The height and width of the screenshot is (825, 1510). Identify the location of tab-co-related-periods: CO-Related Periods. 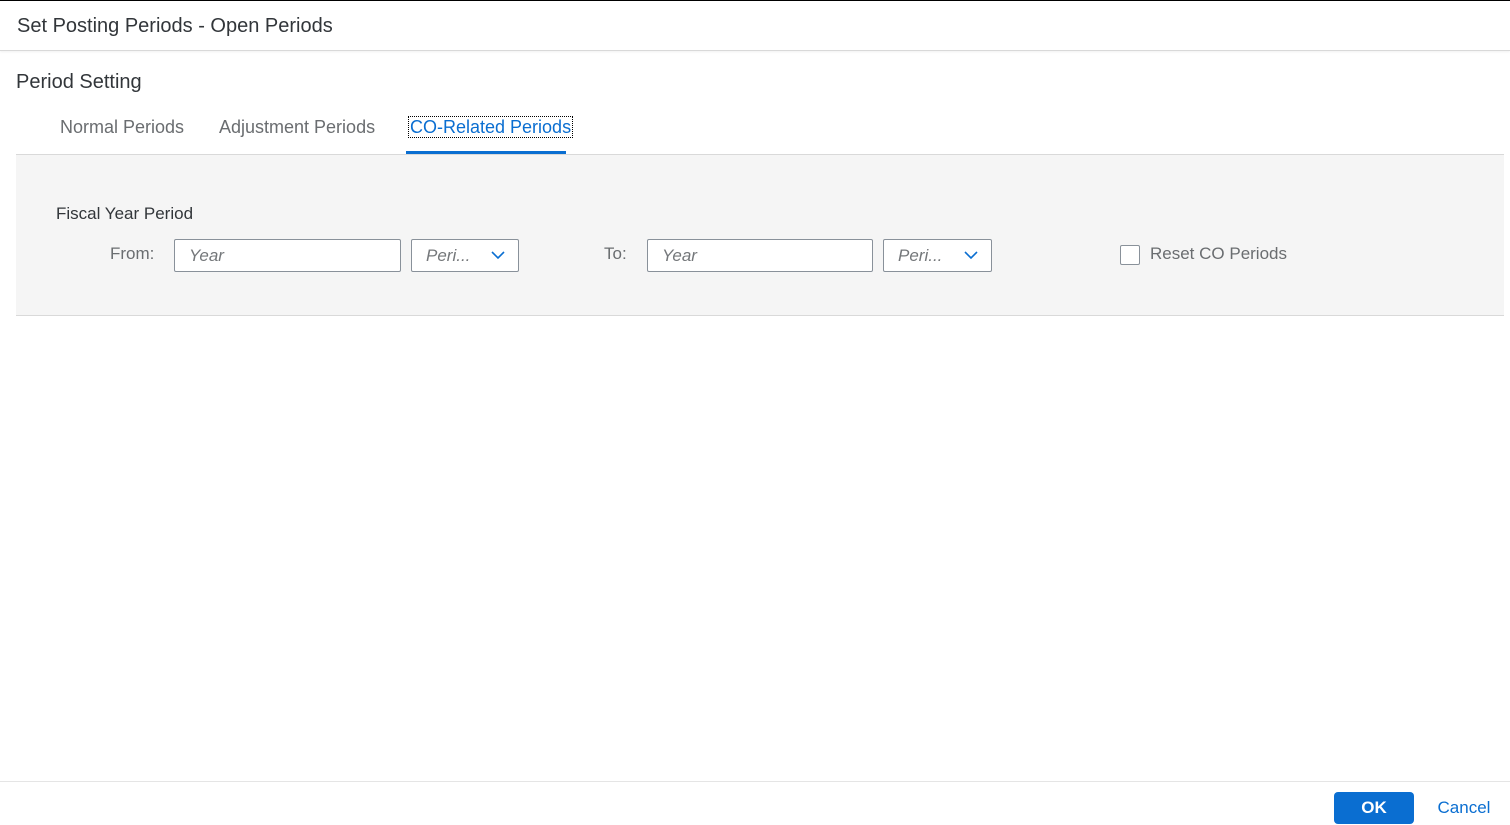
(490, 128).